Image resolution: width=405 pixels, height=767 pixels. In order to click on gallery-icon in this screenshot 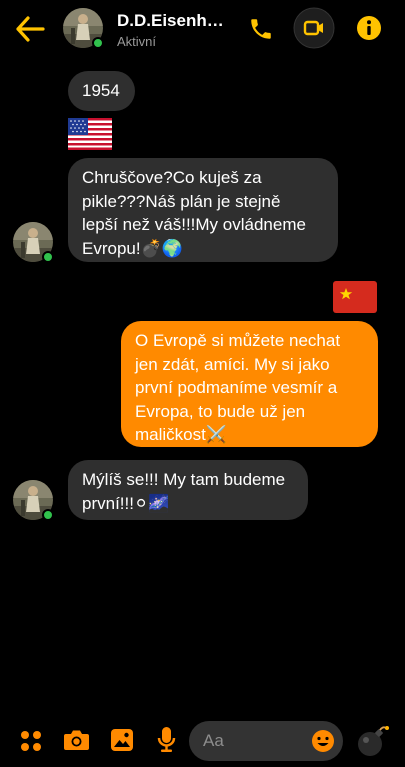, I will do `click(122, 740)`.